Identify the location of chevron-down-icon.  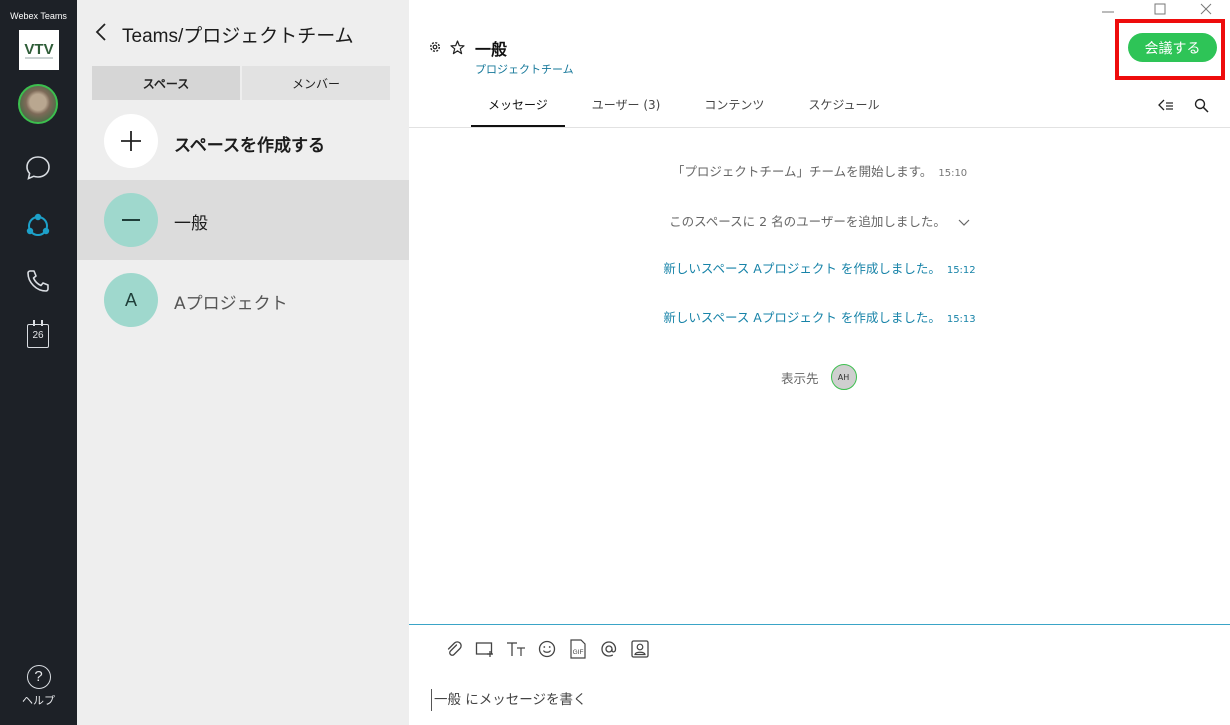
(964, 223).